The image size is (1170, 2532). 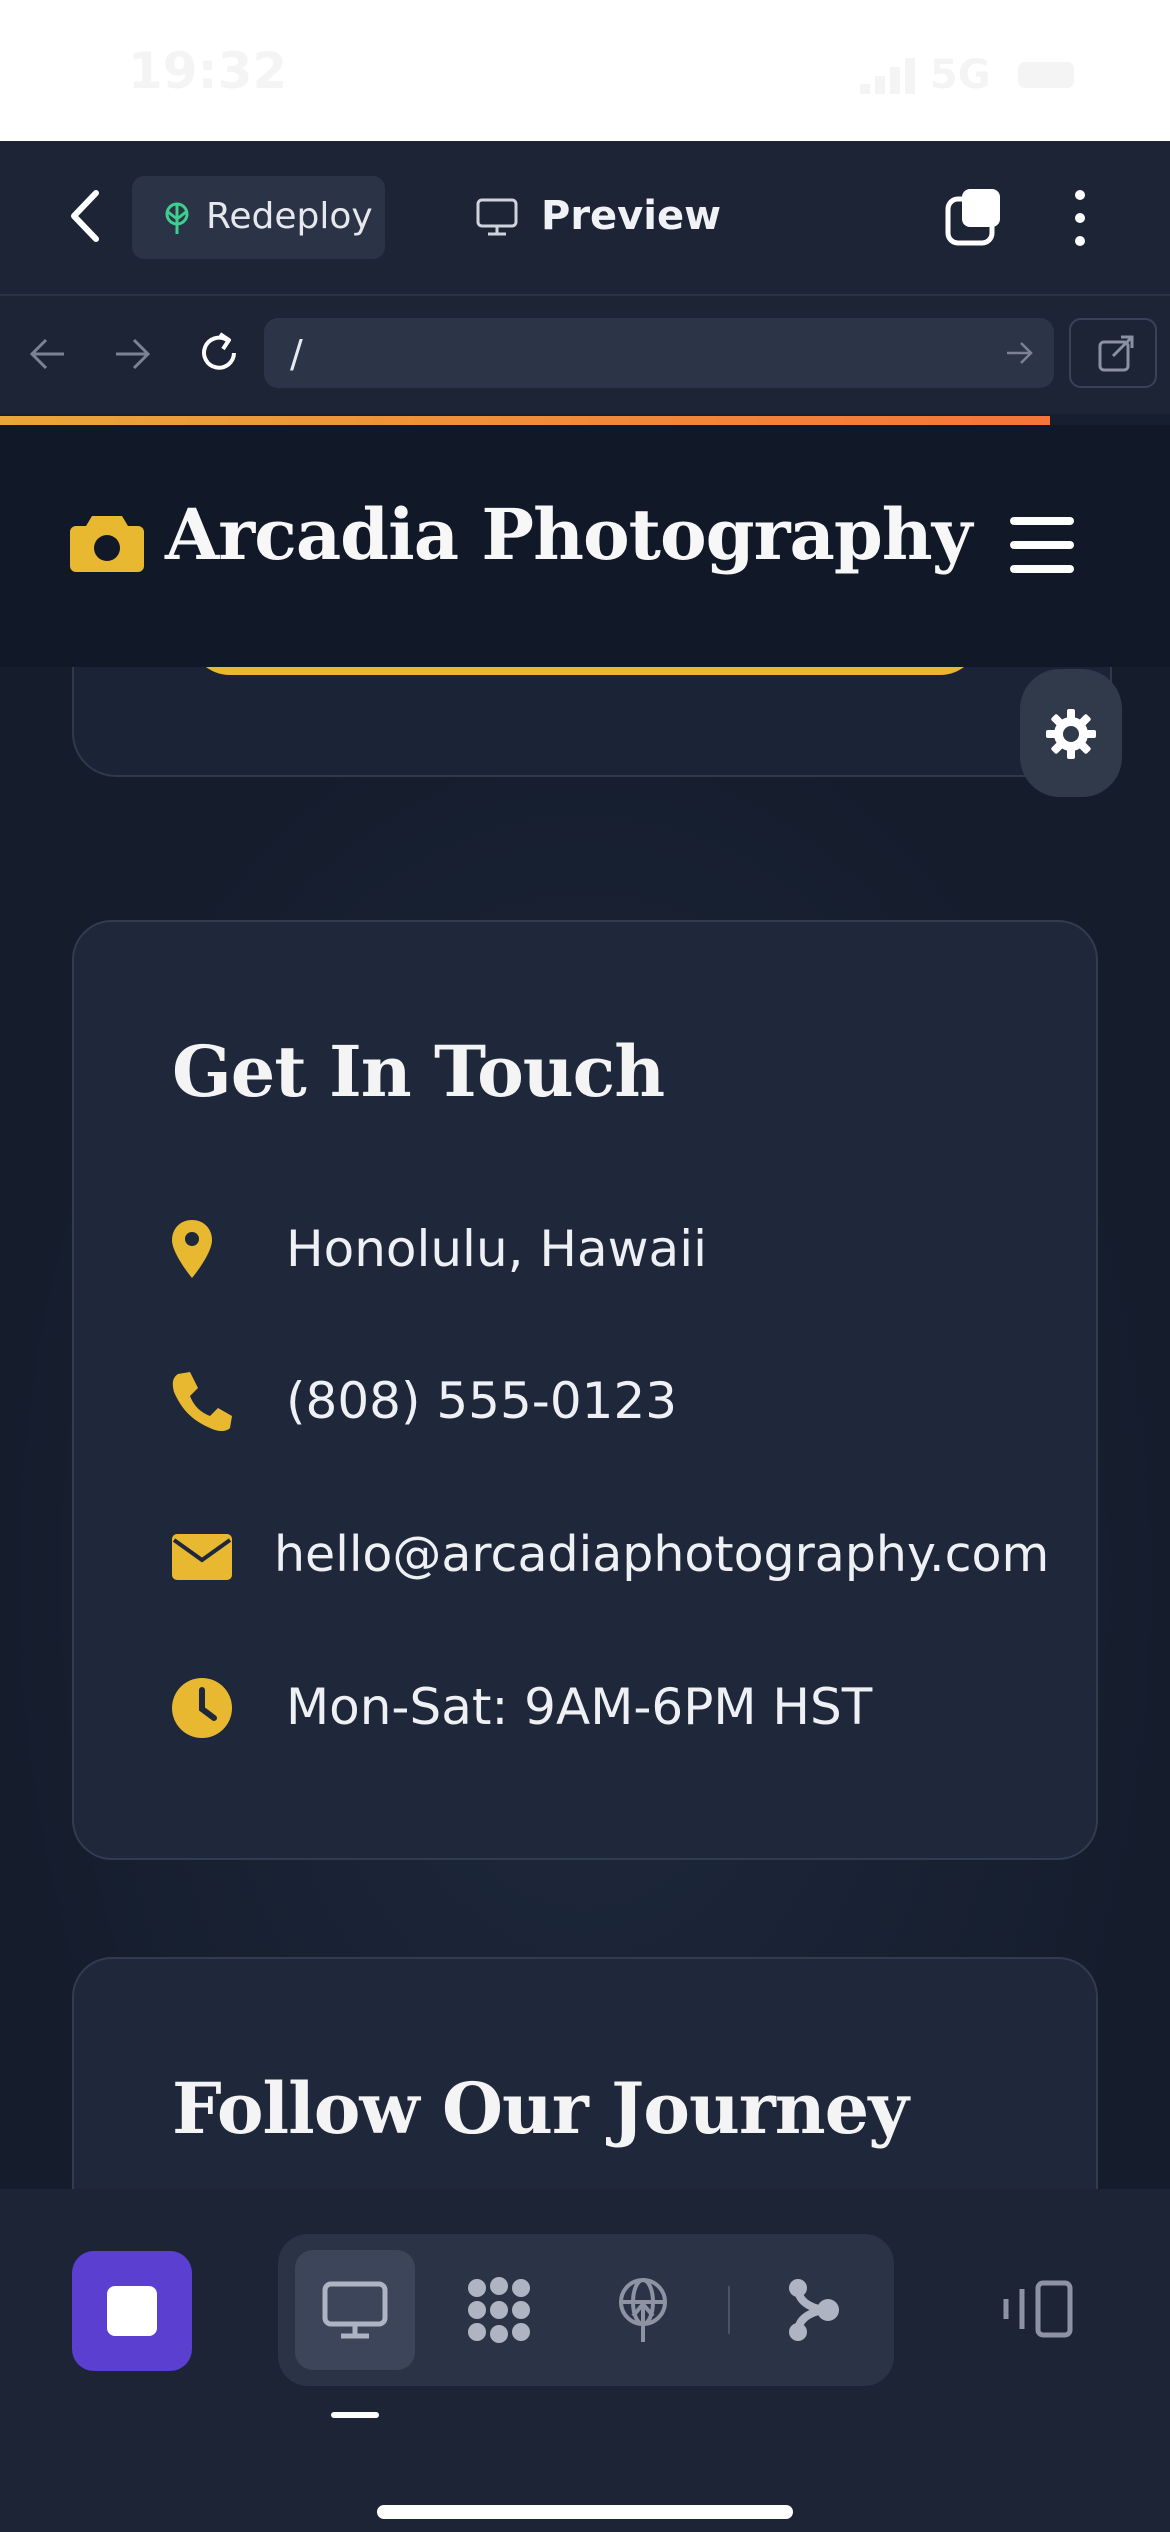 I want to click on envelope-icon, so click(x=202, y=1557).